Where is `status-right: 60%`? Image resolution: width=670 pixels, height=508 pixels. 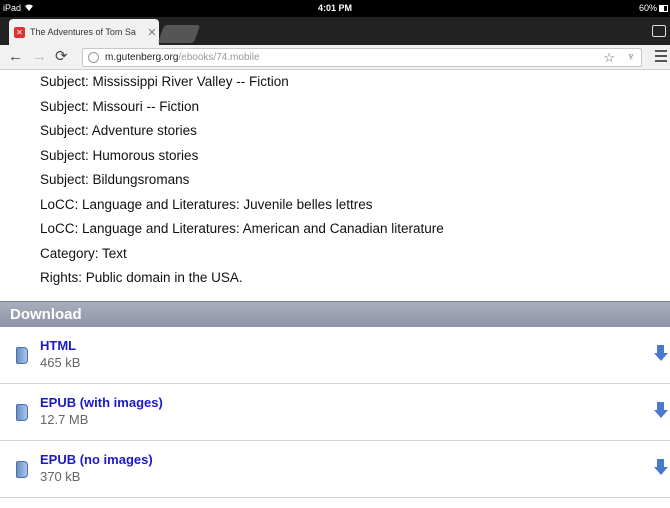
status-right: 60% is located at coordinates (653, 8).